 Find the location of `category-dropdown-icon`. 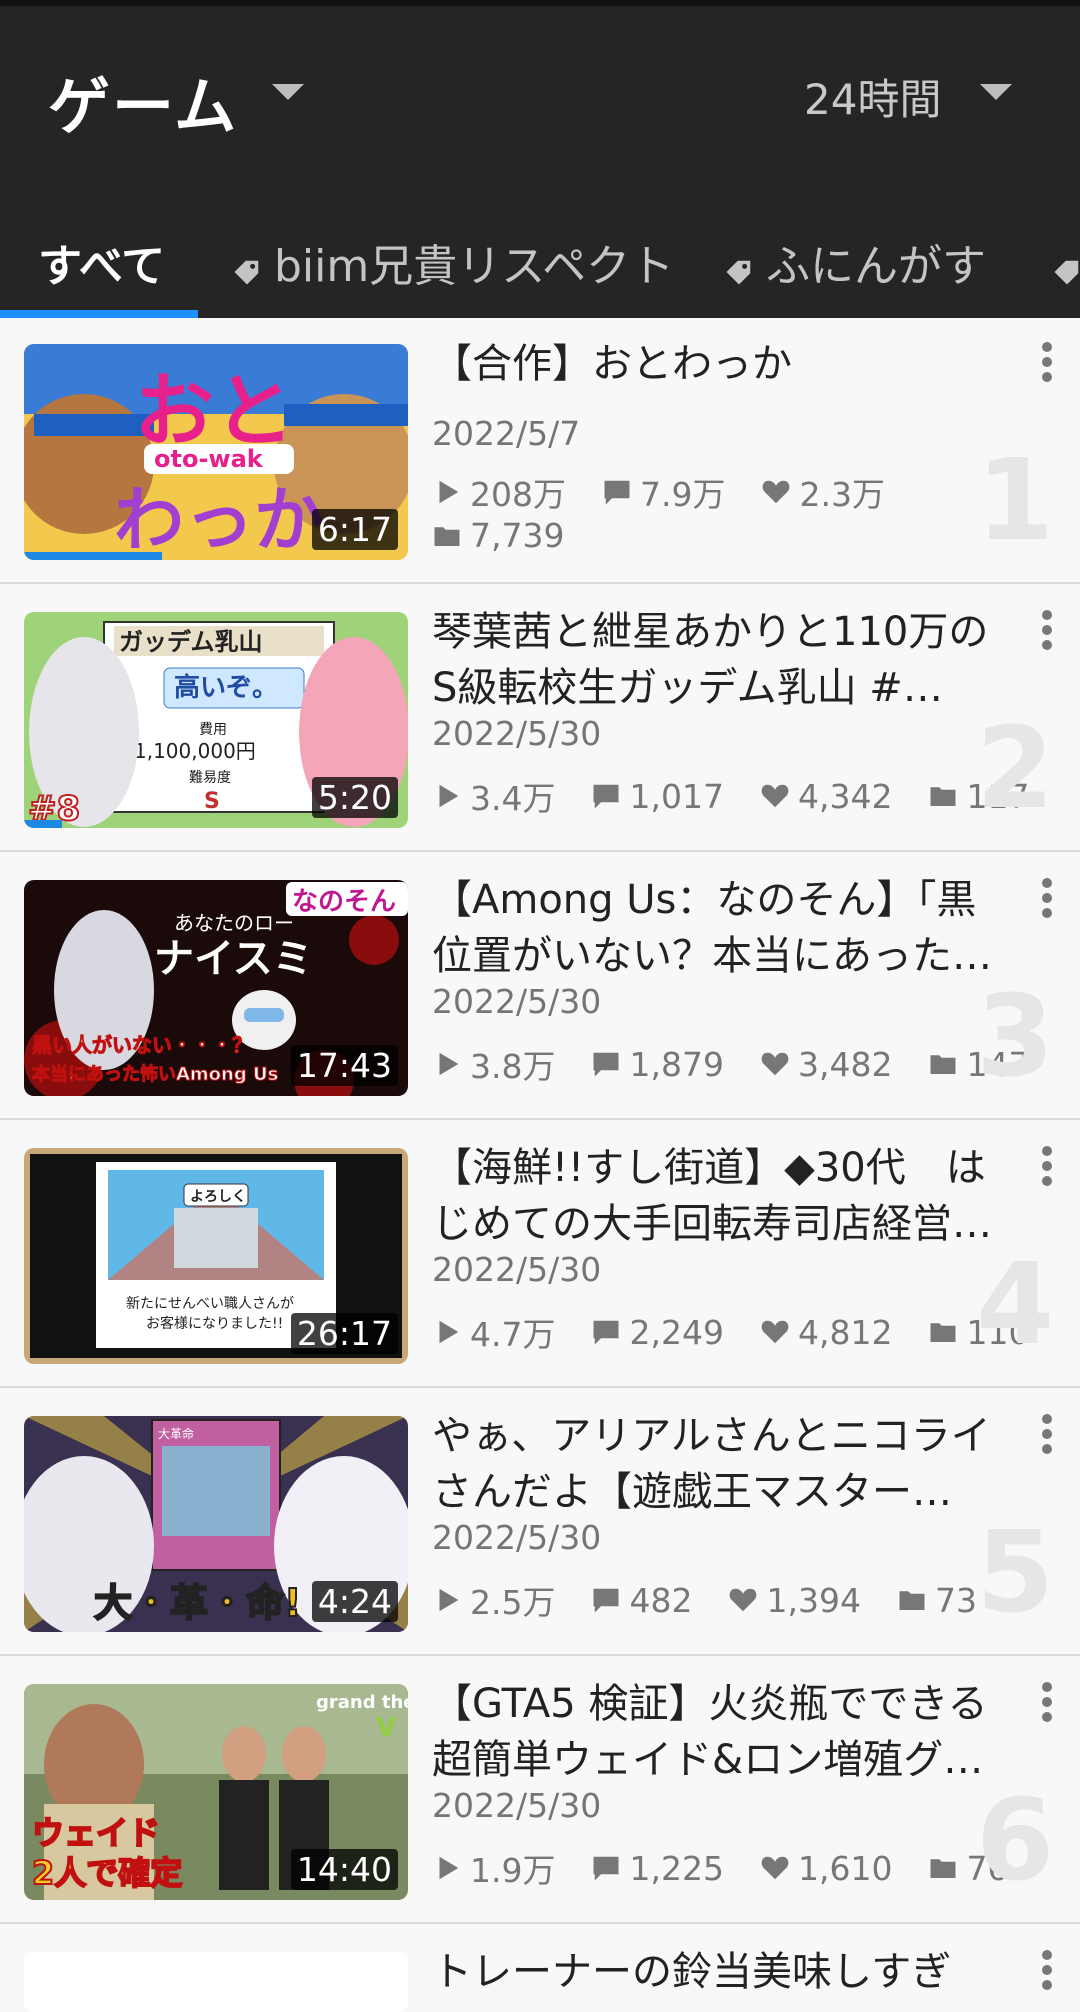

category-dropdown-icon is located at coordinates (288, 92).